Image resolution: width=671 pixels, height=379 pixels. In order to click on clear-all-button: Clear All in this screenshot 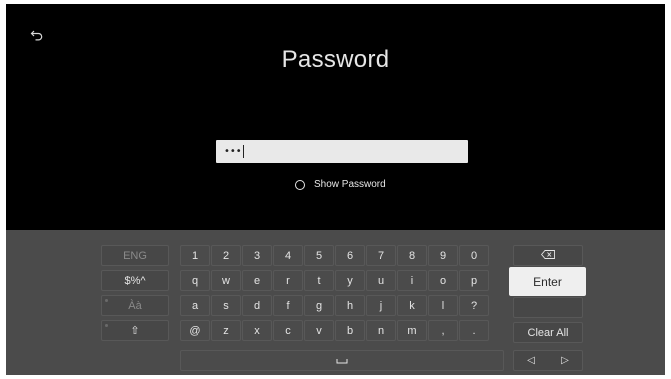, I will do `click(548, 332)`.